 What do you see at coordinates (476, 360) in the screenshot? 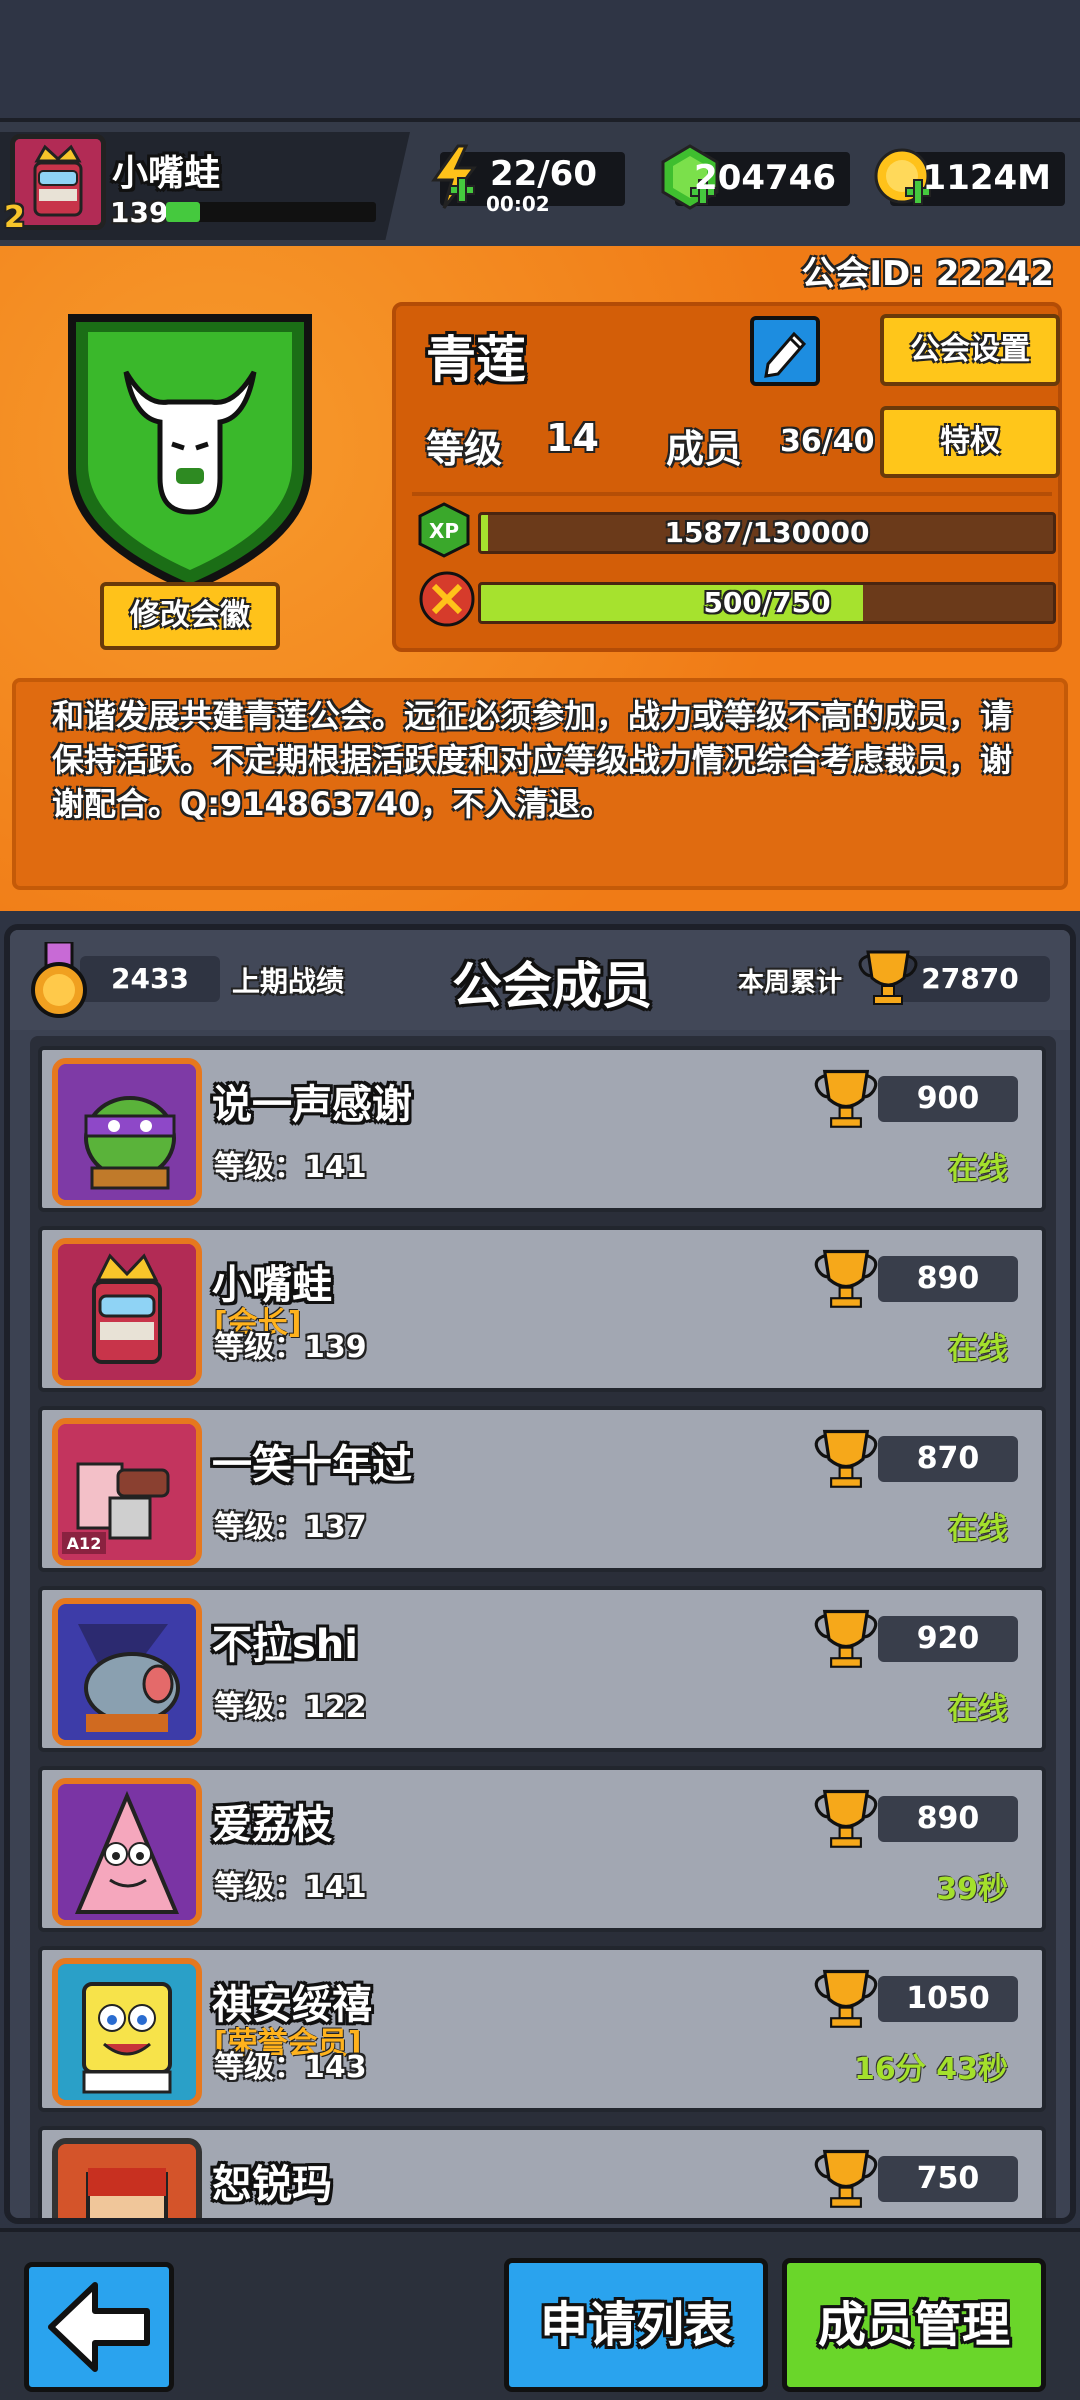
I see `guild-name: 青莲` at bounding box center [476, 360].